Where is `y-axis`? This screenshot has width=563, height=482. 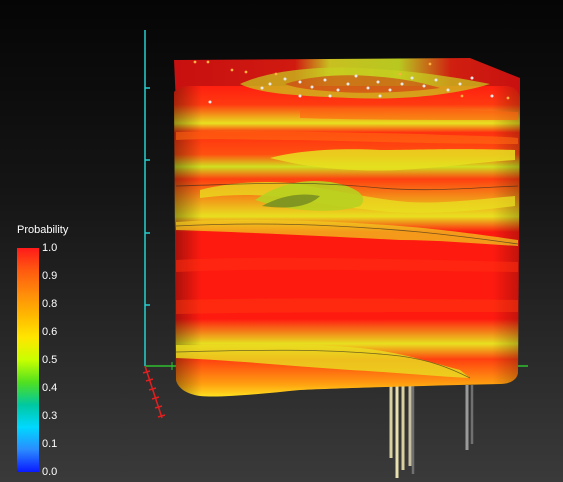 y-axis is located at coordinates (154, 392).